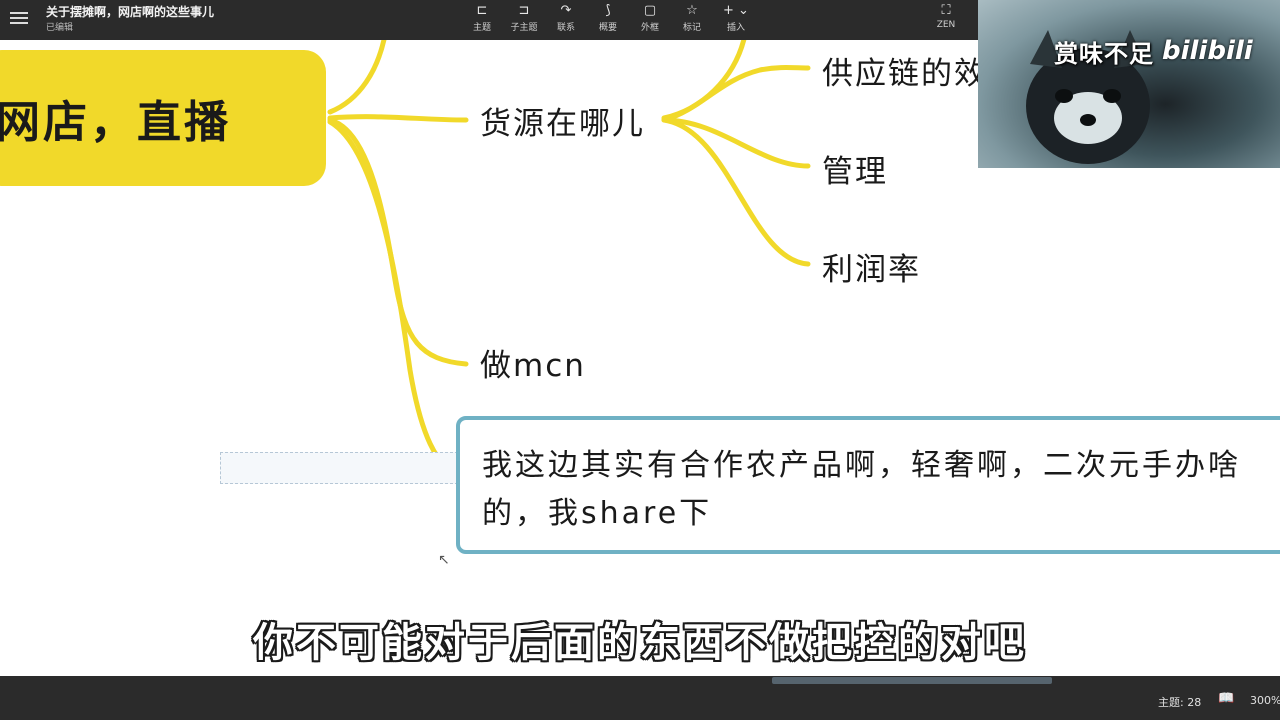  Describe the element at coordinates (640, 698) in the screenshot. I see `status-bar: 主题: 28 📖 300%` at that location.